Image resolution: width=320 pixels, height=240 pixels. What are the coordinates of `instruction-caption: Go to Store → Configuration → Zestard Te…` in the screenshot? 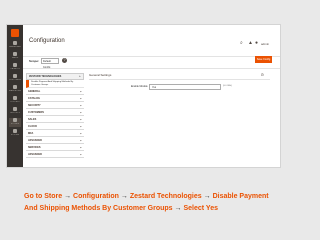 It's located at (149, 203).